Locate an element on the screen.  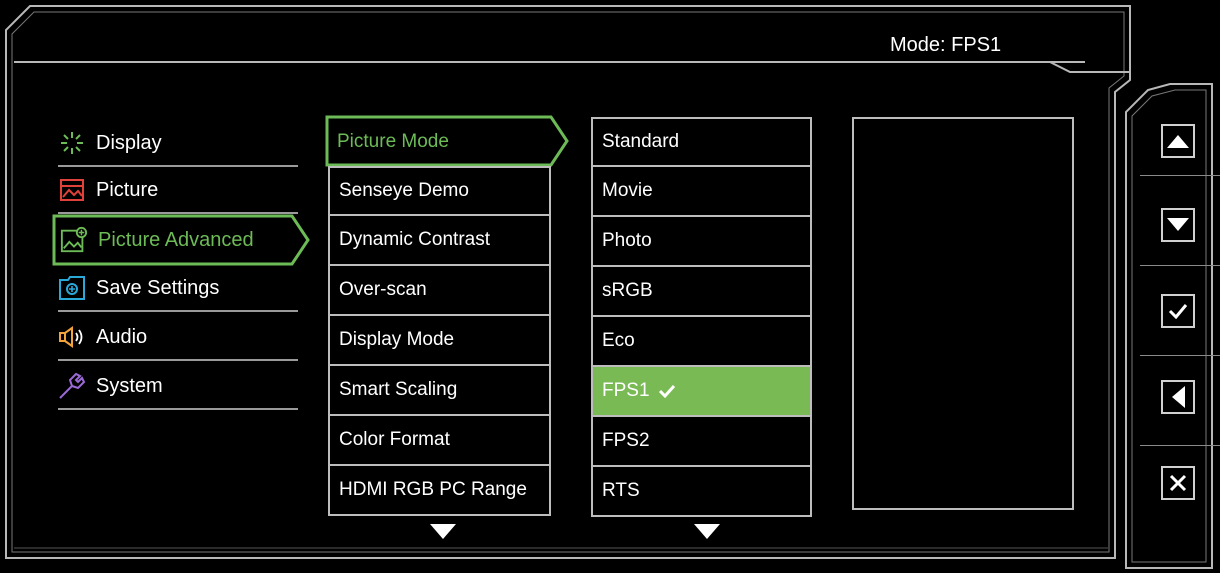
back-button is located at coordinates (1178, 397).